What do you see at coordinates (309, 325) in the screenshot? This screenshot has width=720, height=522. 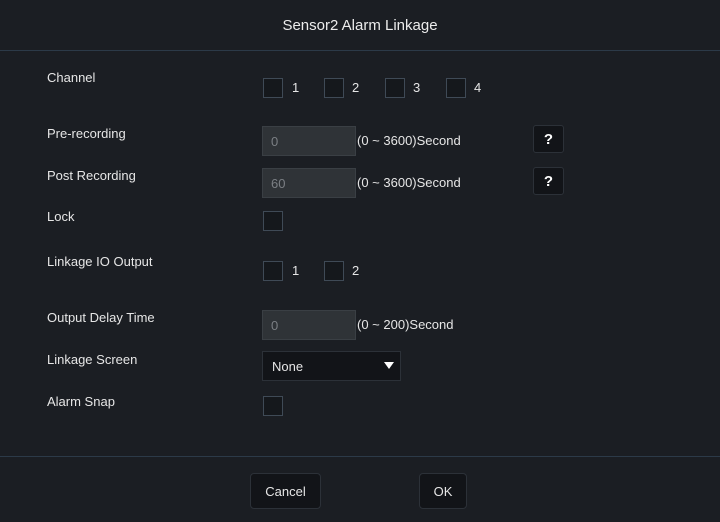 I see `output-delay-time-input` at bounding box center [309, 325].